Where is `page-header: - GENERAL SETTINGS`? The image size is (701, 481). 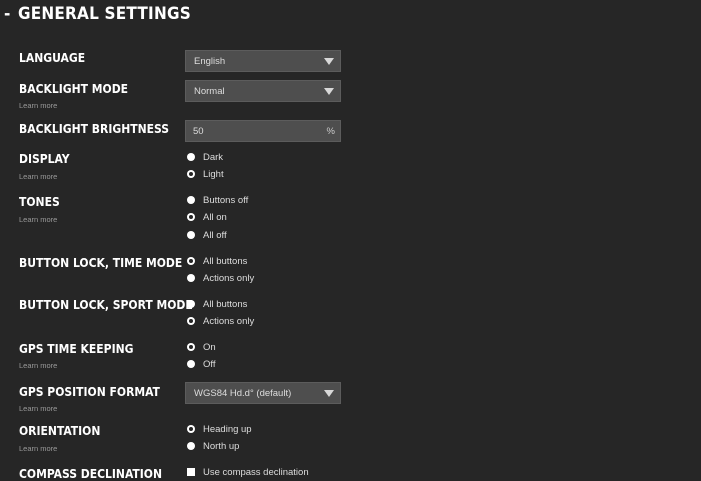
page-header: - GENERAL SETTINGS is located at coordinates (97, 14).